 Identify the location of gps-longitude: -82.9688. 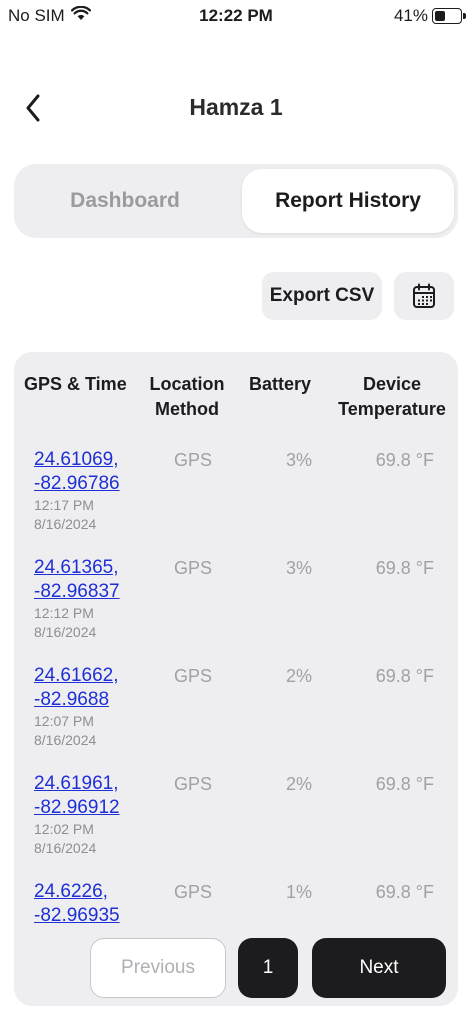
(72, 699).